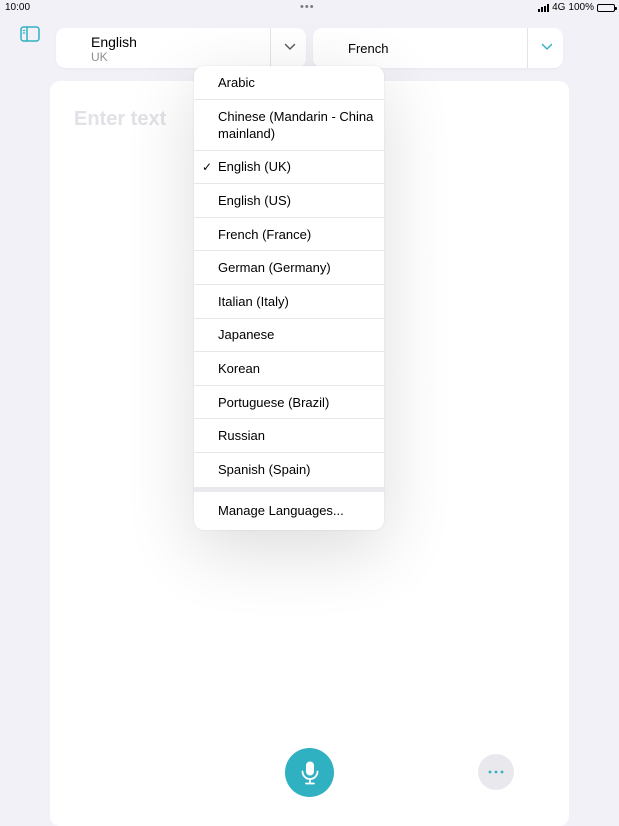 This screenshot has height=826, width=619. I want to click on menu-item-label: Japanese, so click(246, 335).